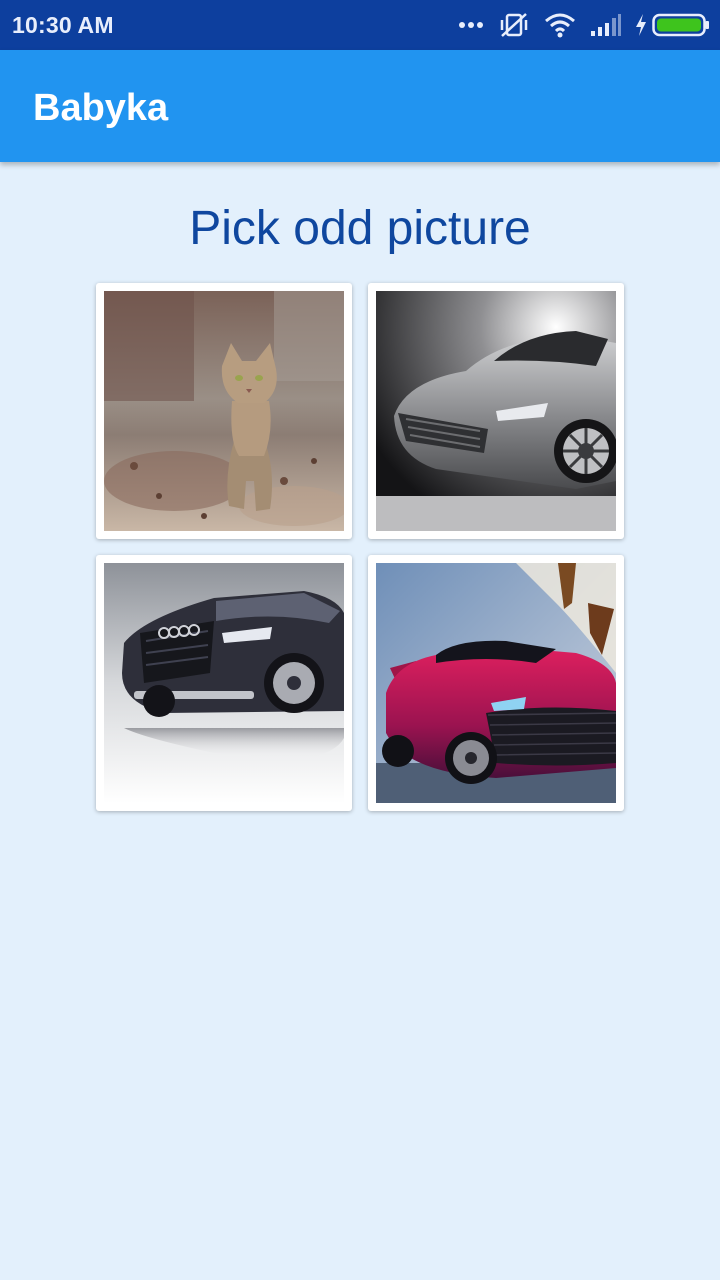 The height and width of the screenshot is (1280, 720). I want to click on charging-icon, so click(641, 25).